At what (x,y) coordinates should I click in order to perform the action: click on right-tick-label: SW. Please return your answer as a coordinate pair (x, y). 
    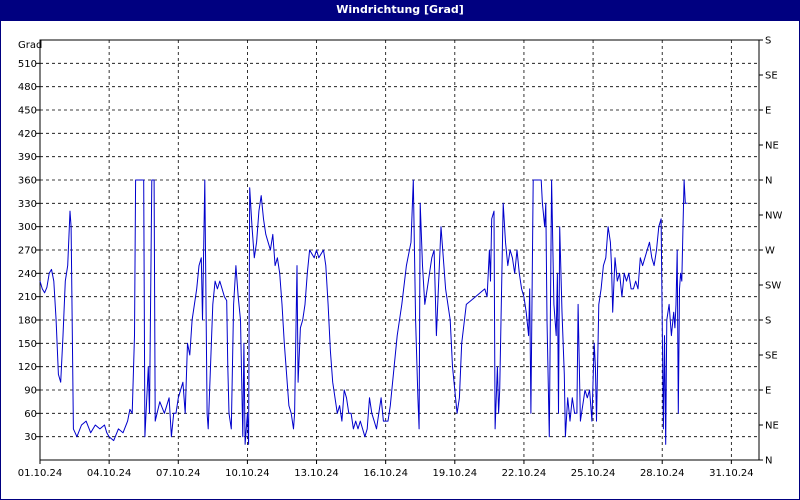
    Looking at the image, I should click on (773, 286).